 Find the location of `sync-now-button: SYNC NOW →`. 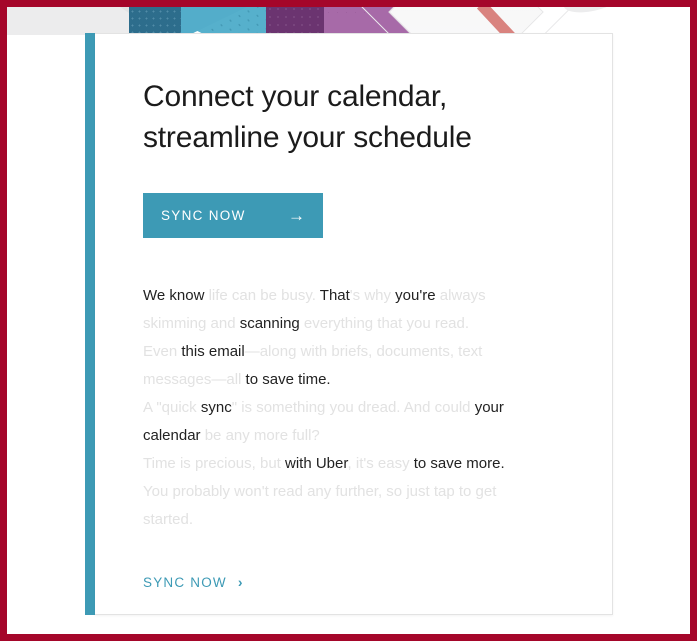

sync-now-button: SYNC NOW → is located at coordinates (233, 215).